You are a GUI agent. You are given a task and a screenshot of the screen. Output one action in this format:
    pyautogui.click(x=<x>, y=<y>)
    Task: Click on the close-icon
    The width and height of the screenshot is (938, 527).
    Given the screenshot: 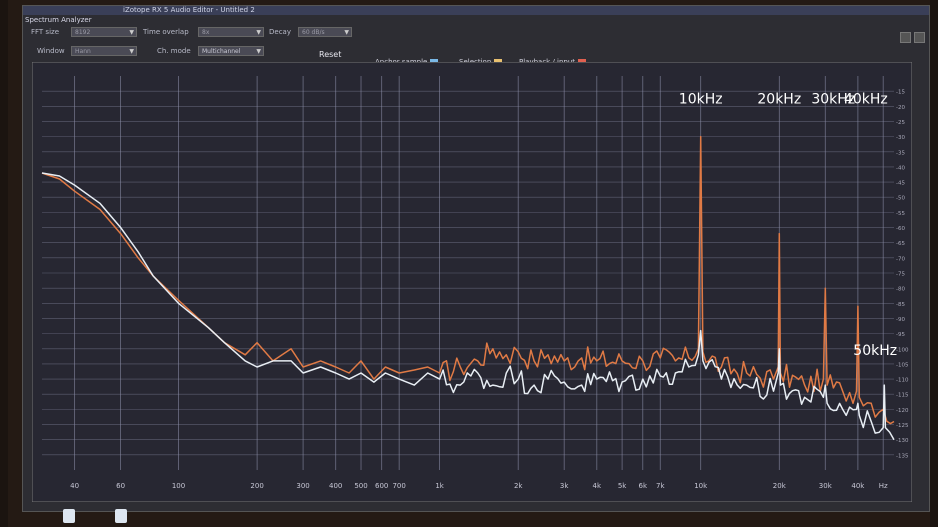 What is the action you would take?
    pyautogui.click(x=919, y=37)
    